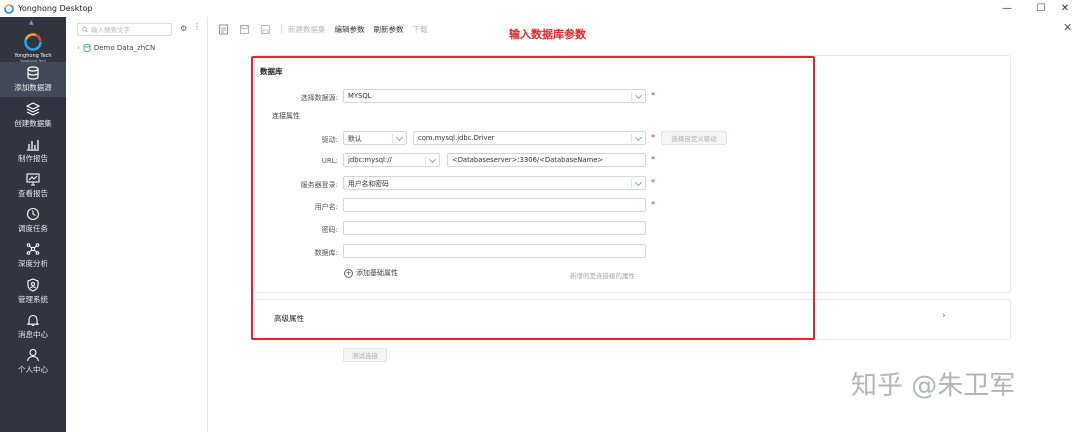 The image size is (1080, 432). What do you see at coordinates (33, 145) in the screenshot?
I see `chart-icon` at bounding box center [33, 145].